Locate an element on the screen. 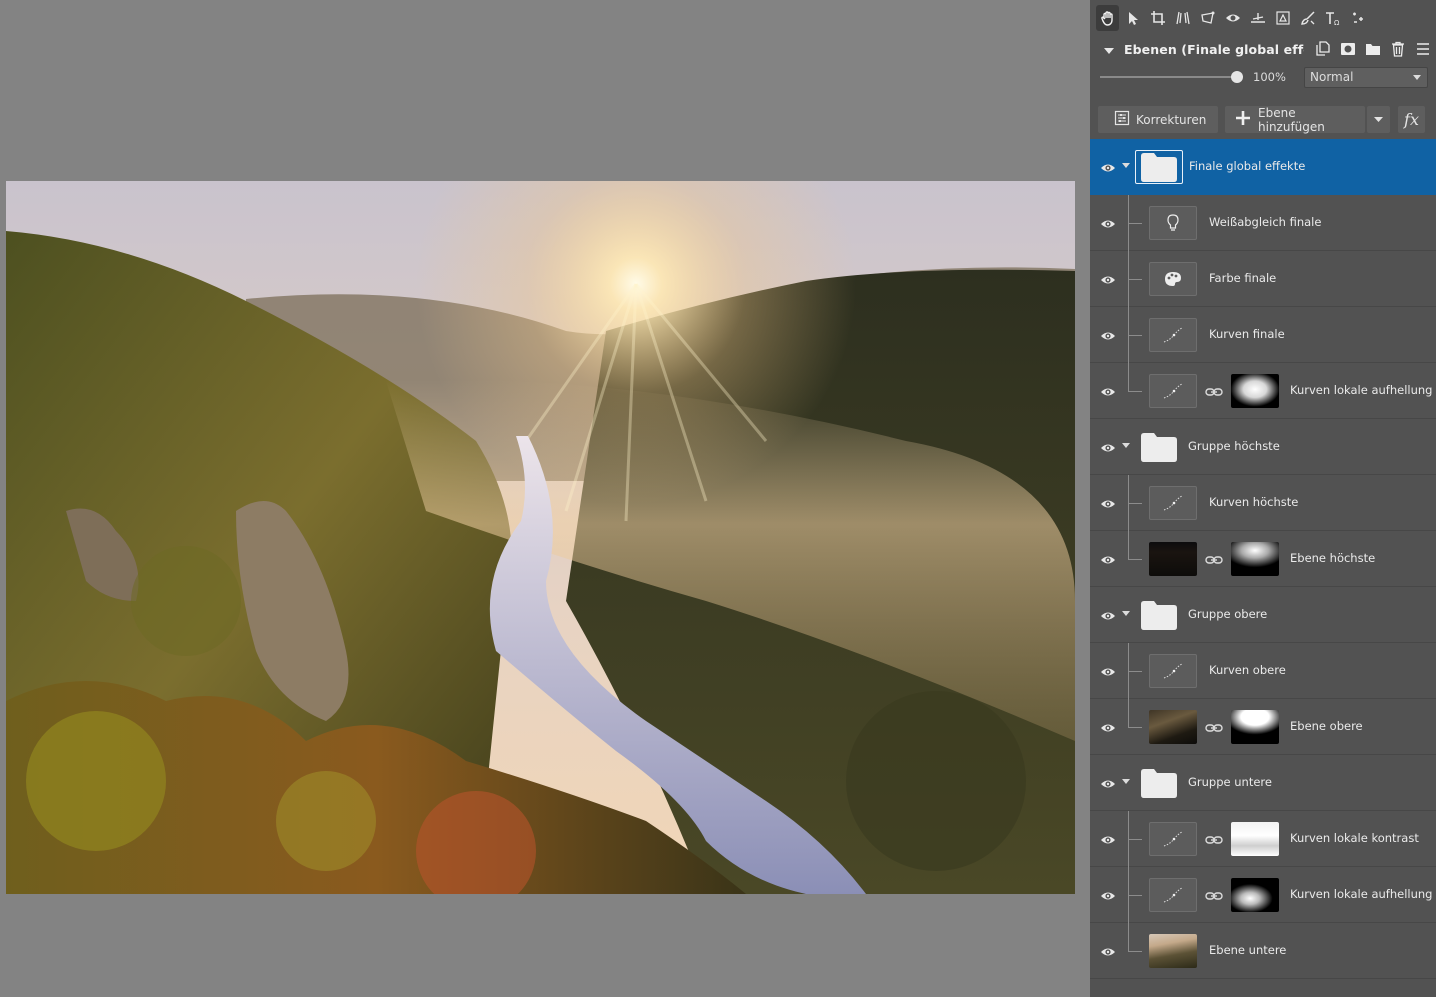 This screenshot has width=1436, height=997. opacity-value: 100% is located at coordinates (1269, 77).